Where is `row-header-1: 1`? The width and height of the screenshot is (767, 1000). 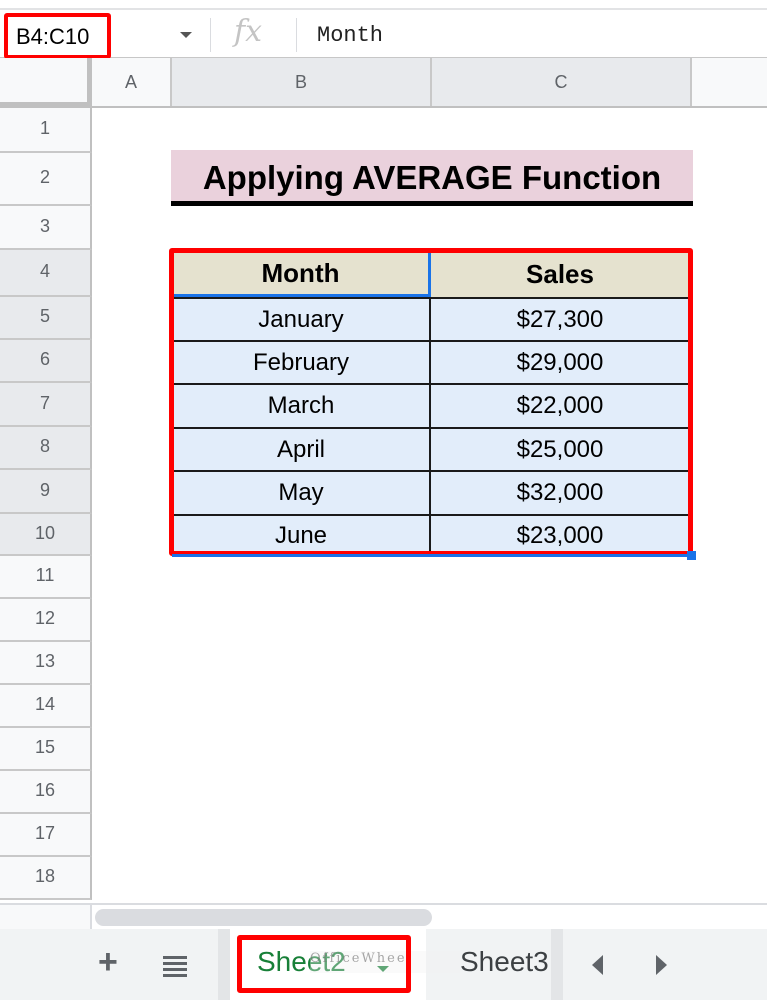 row-header-1: 1 is located at coordinates (46, 130).